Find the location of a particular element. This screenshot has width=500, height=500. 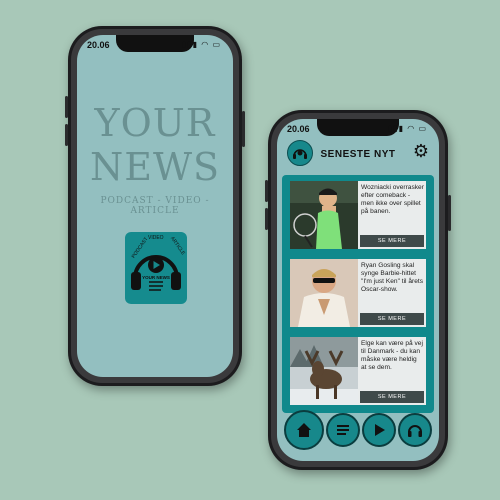

logo-arc-video: VIDEO is located at coordinates (156, 238).